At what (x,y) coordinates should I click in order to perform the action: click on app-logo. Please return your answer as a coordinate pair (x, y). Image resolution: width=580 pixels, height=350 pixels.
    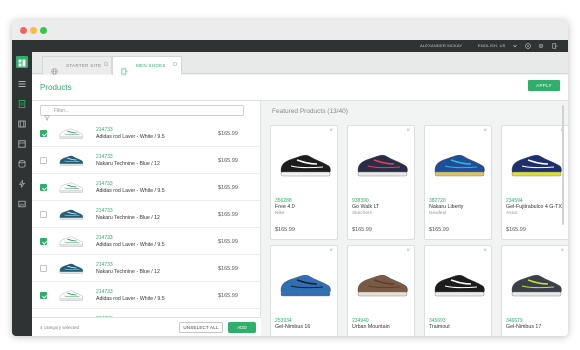
    Looking at the image, I should click on (22, 62).